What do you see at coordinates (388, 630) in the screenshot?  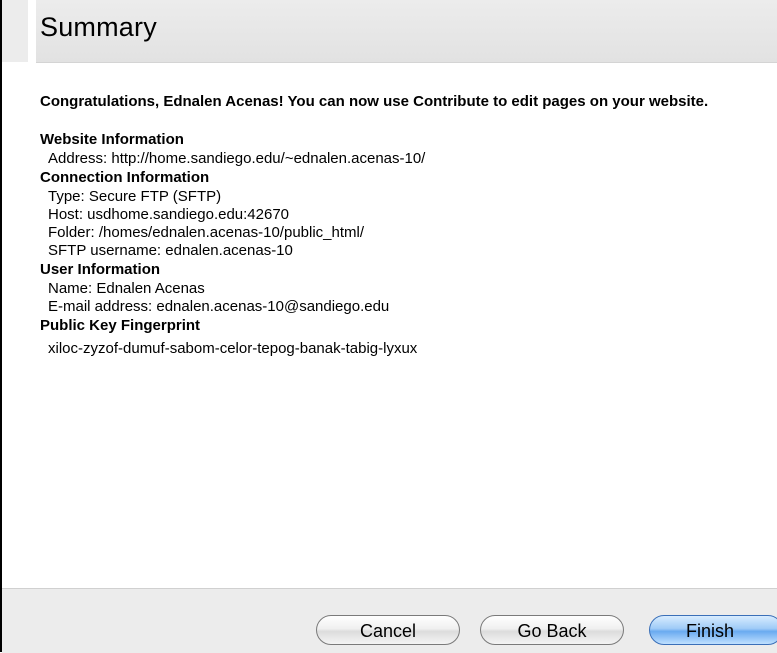 I see `cancel-button: Cancel` at bounding box center [388, 630].